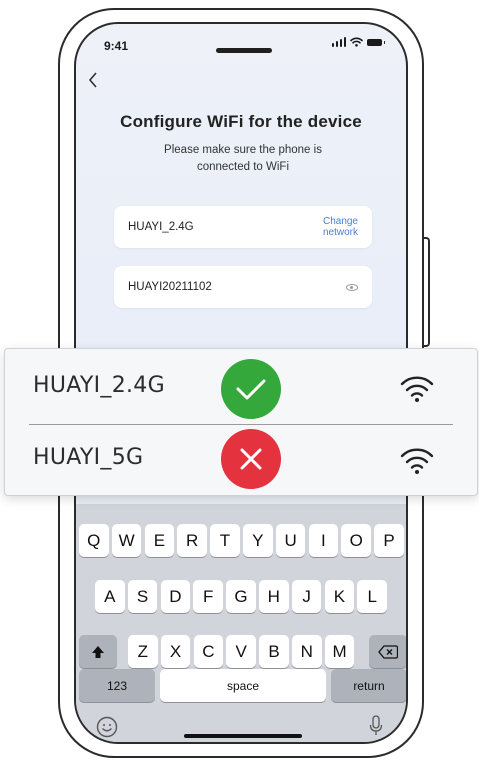  What do you see at coordinates (99, 385) in the screenshot?
I see `popup-network-label: HUAYI_2.4G` at bounding box center [99, 385].